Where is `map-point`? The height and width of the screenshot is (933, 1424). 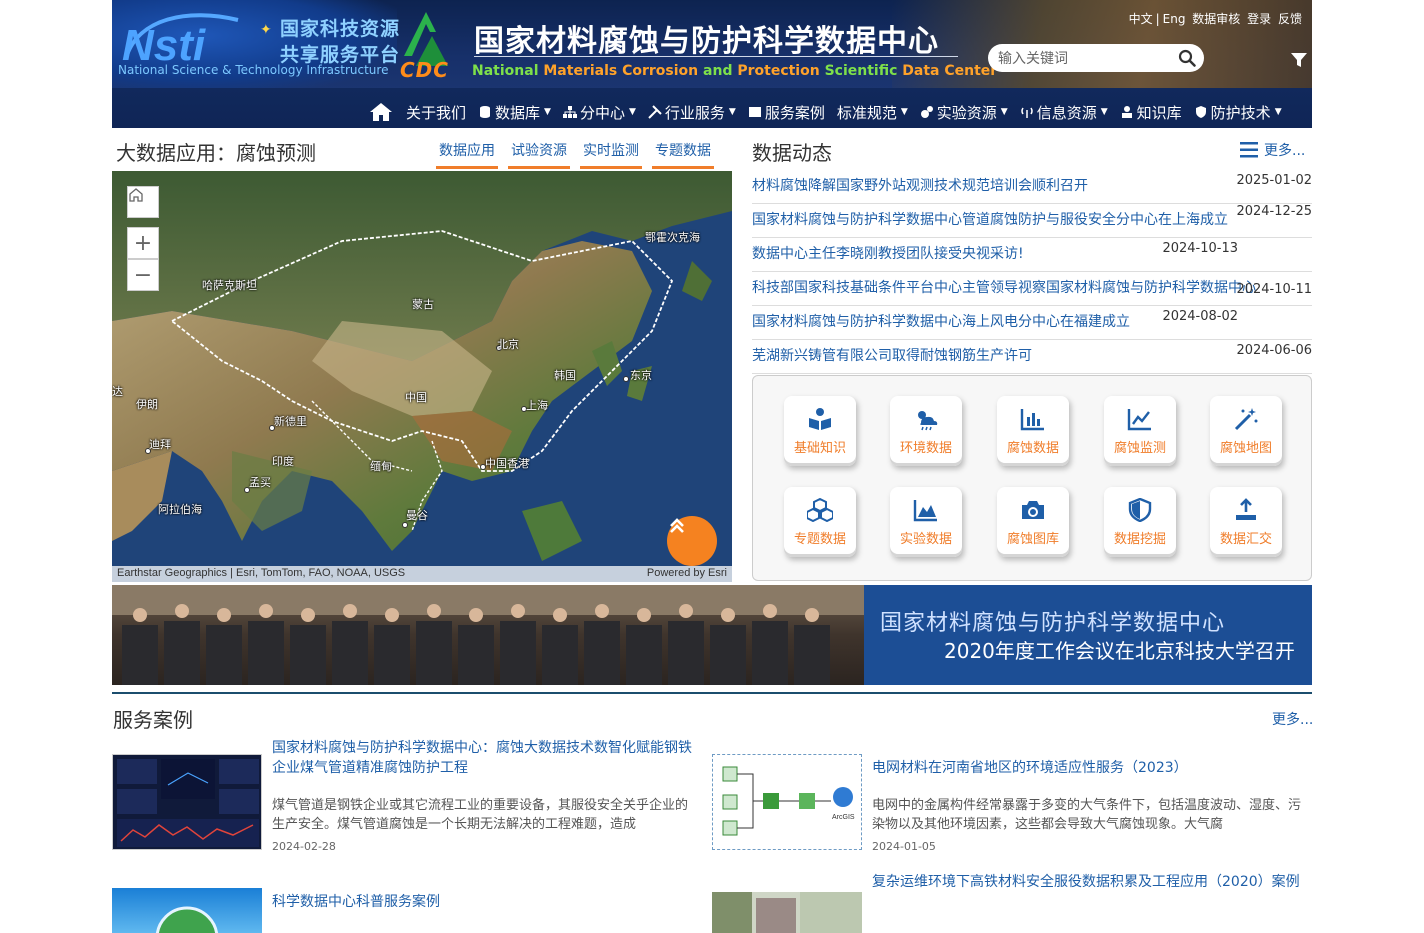 map-point is located at coordinates (626, 379).